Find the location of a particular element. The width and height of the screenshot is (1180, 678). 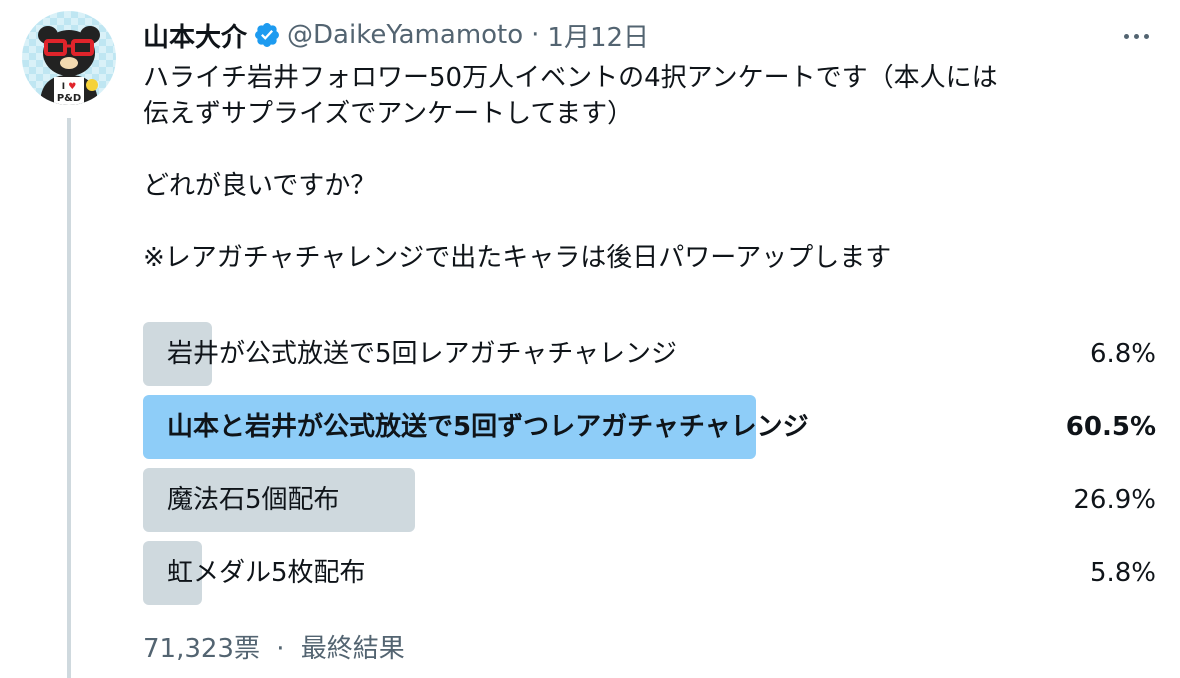

poll-footer: 71,323票 · 最終結果 is located at coordinates (274, 646).